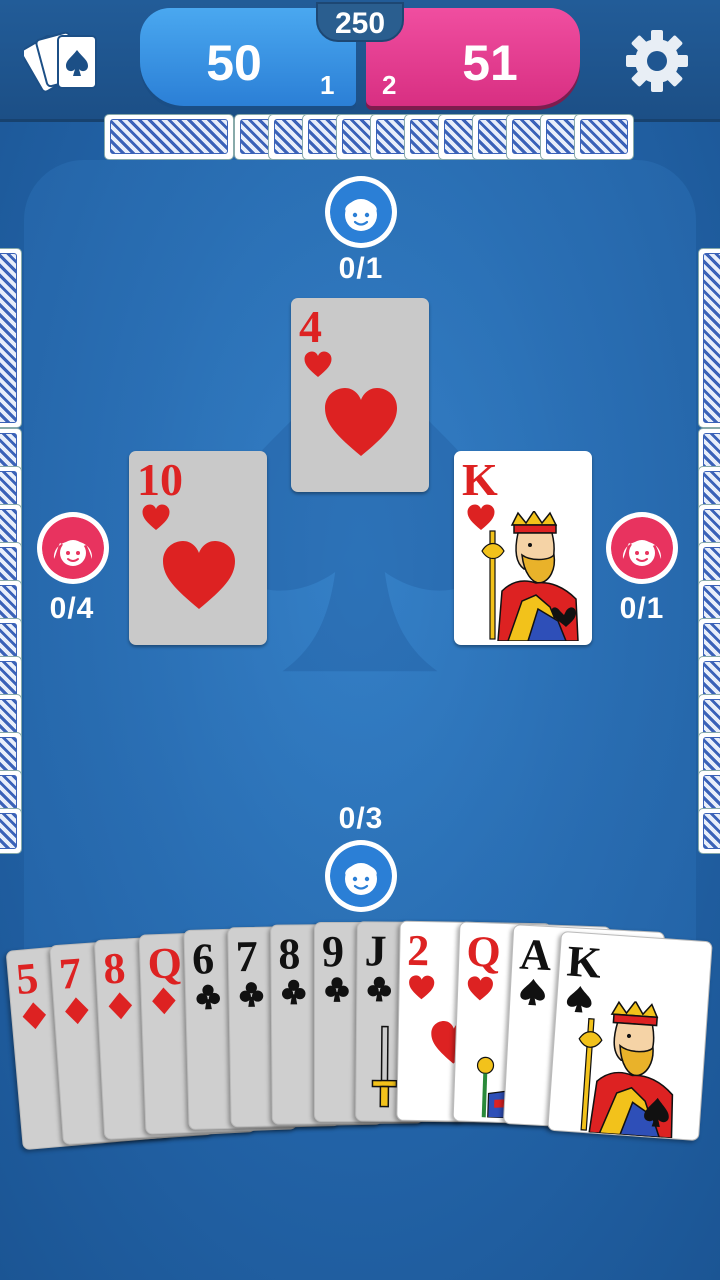 This screenshot has height=1280, width=720. I want to click on trick-card-north: 4, so click(360, 395).